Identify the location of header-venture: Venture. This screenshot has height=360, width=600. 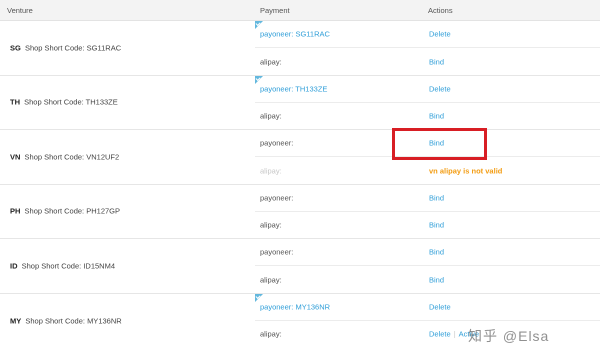
(20, 10).